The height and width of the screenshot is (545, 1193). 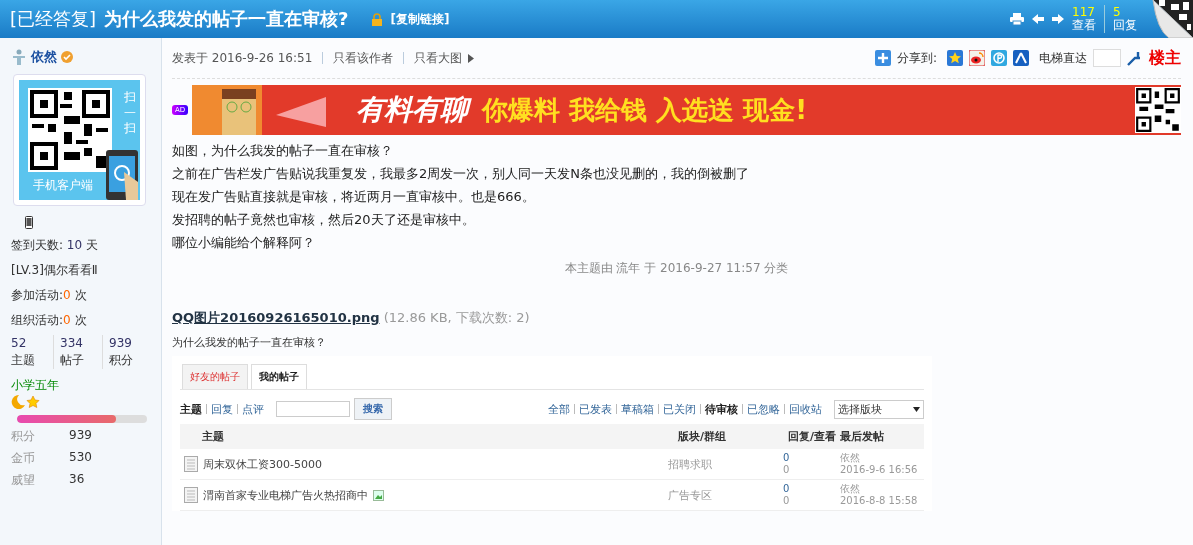 I want to click on search-field, so click(x=313, y=409).